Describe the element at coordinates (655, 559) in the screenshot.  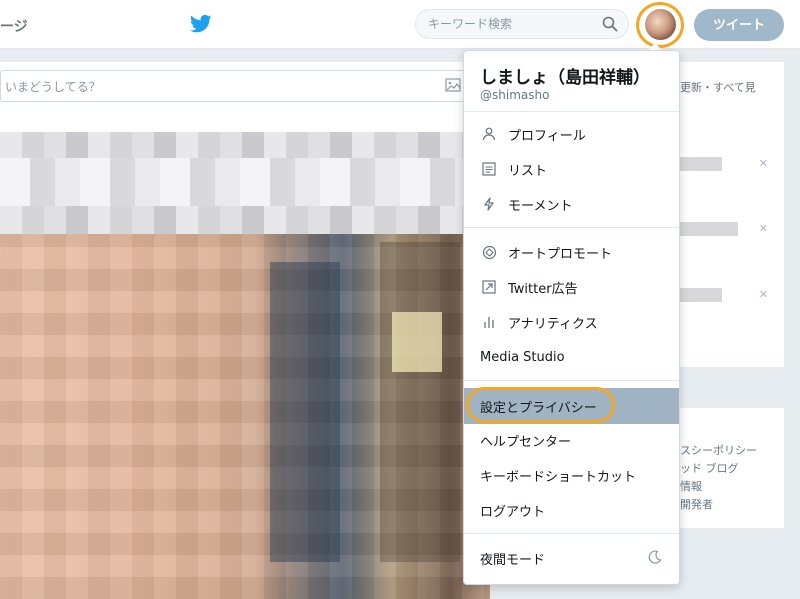
I see `moon-icon` at that location.